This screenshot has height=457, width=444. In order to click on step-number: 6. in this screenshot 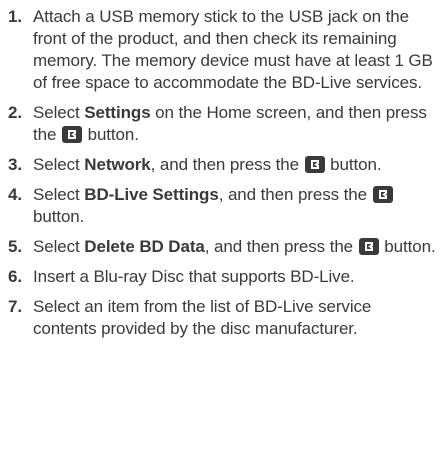, I will do `click(15, 276)`.